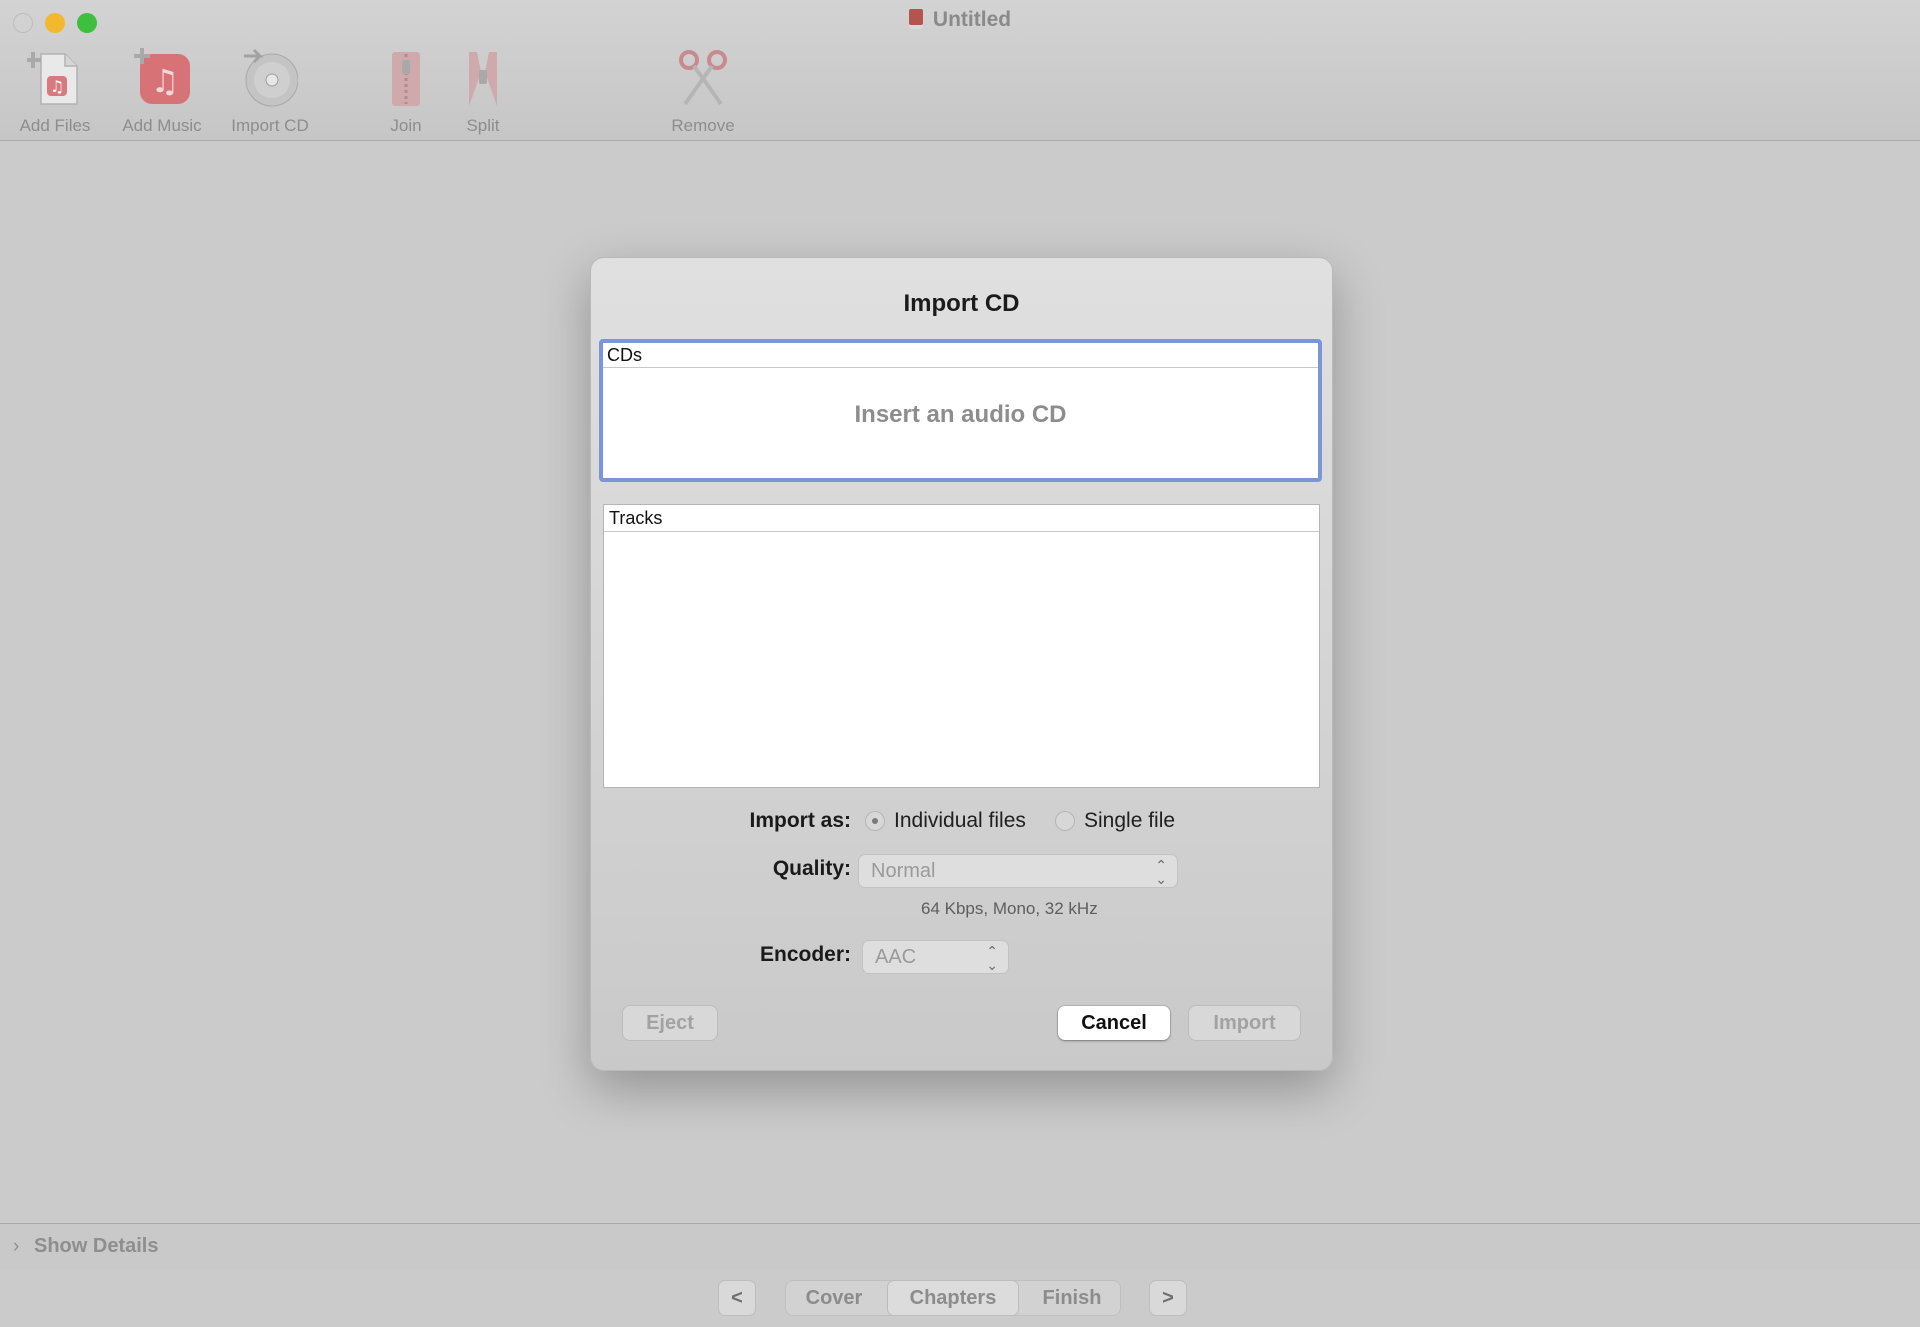 The image size is (1920, 1327). What do you see at coordinates (1244, 1023) in the screenshot?
I see `import-button: Import` at bounding box center [1244, 1023].